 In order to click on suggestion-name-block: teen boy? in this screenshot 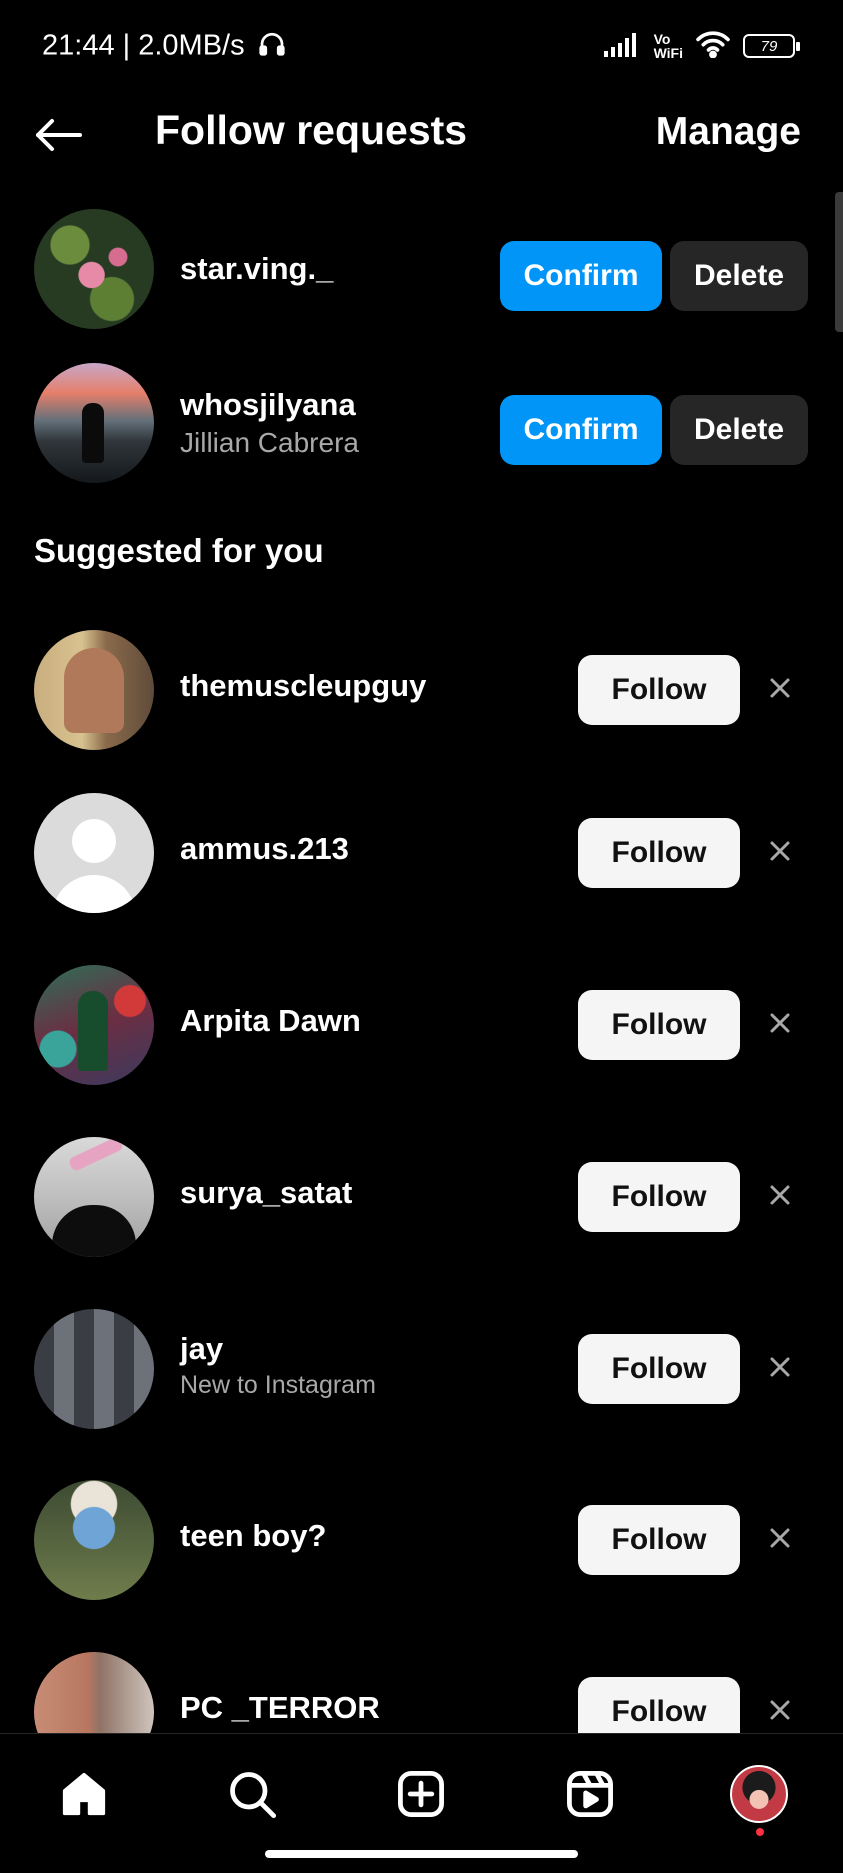, I will do `click(253, 1536)`.